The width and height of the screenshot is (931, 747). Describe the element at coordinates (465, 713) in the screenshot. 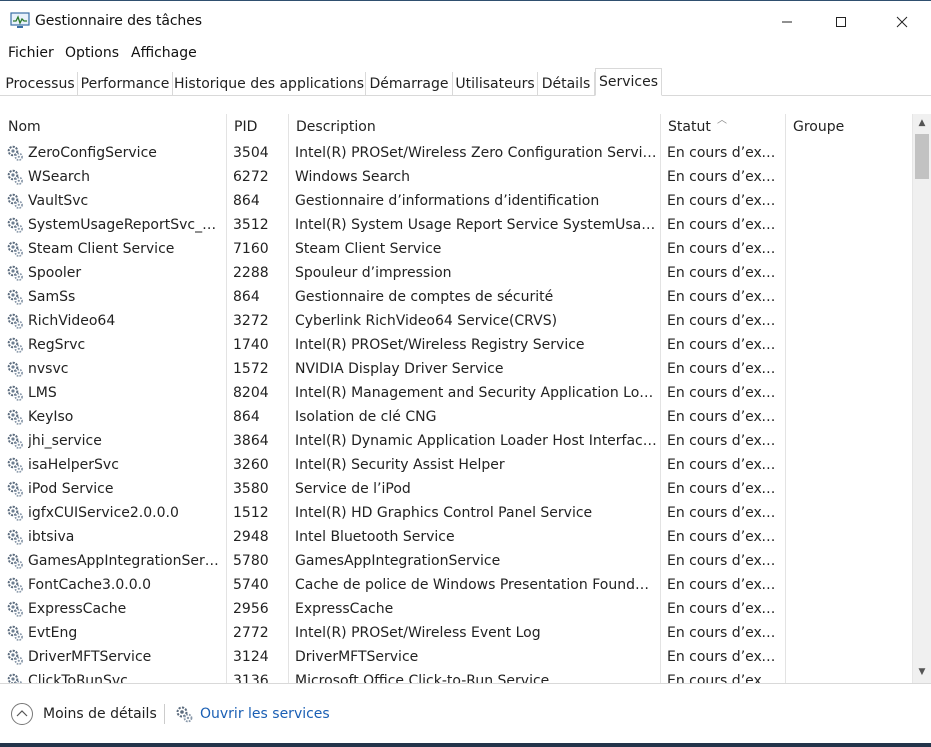

I see `footer-bar: Moins de détails Ouvrir les services` at that location.